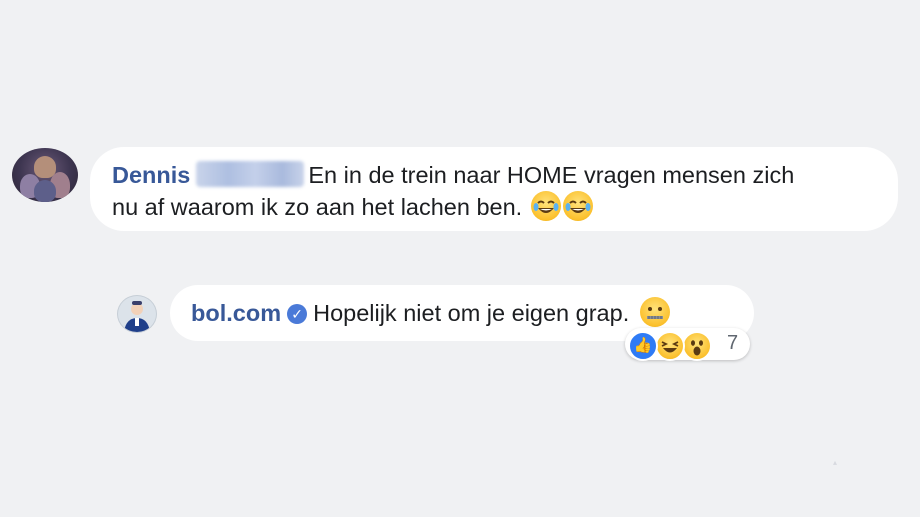 Image resolution: width=920 pixels, height=517 pixels. I want to click on wow-icon, so click(697, 346).